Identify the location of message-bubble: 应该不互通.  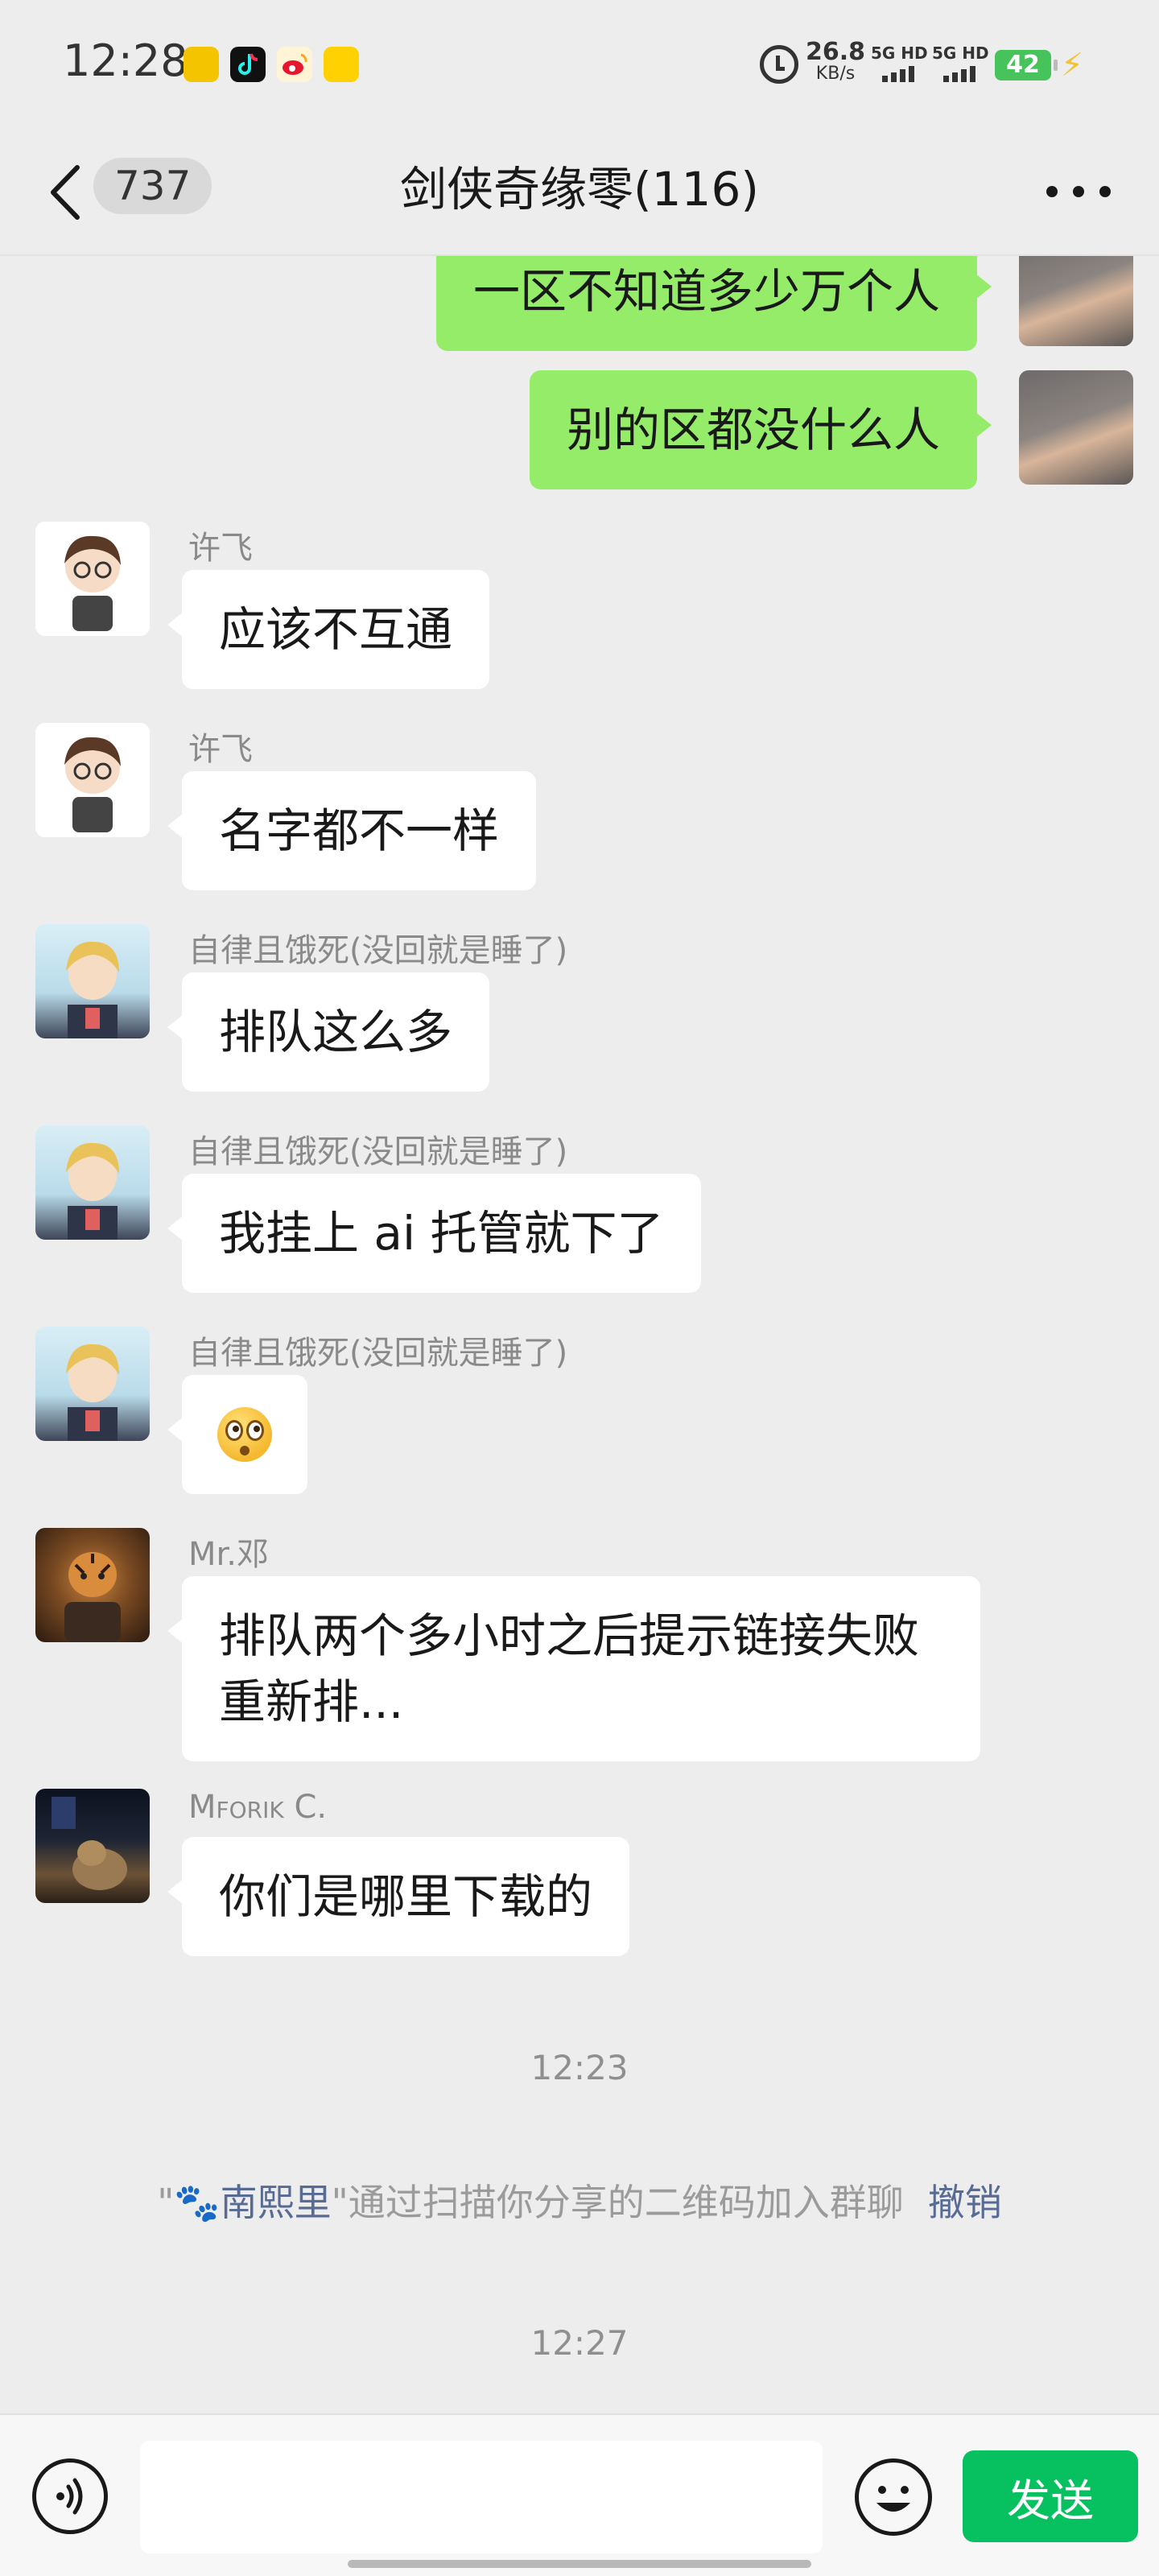
(328, 629).